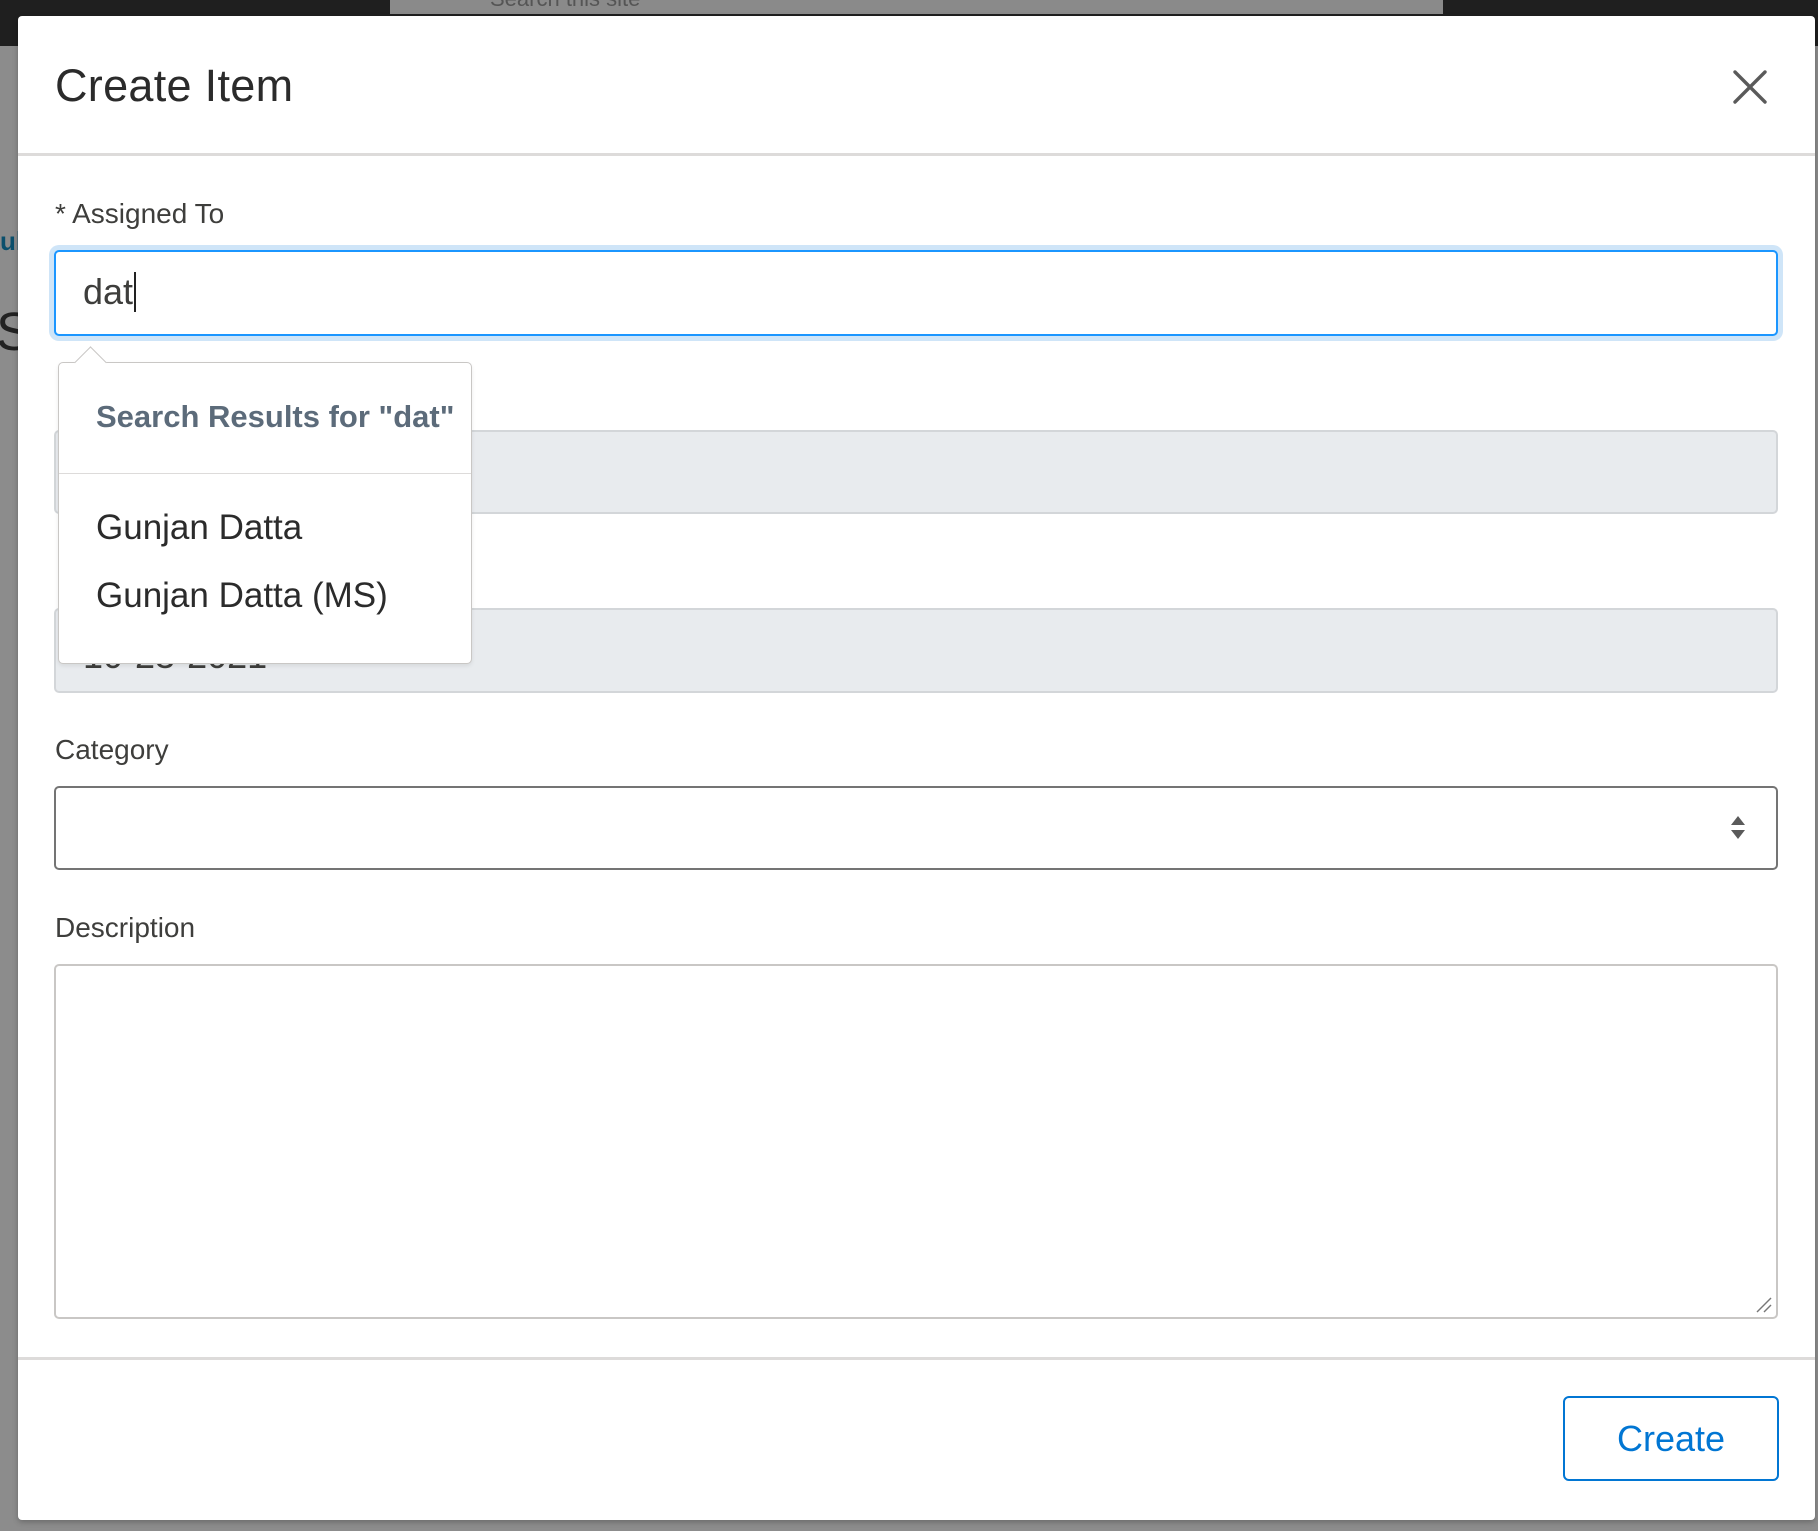  I want to click on category-select, so click(916, 828).